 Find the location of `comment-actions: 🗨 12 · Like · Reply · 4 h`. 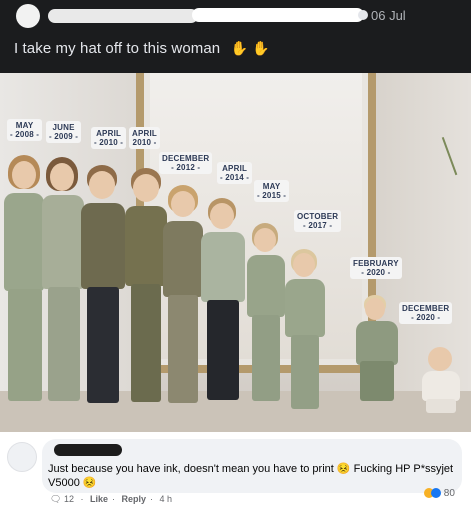

comment-actions: 🗨 12 · Like · Reply · 4 h is located at coordinates (111, 499).